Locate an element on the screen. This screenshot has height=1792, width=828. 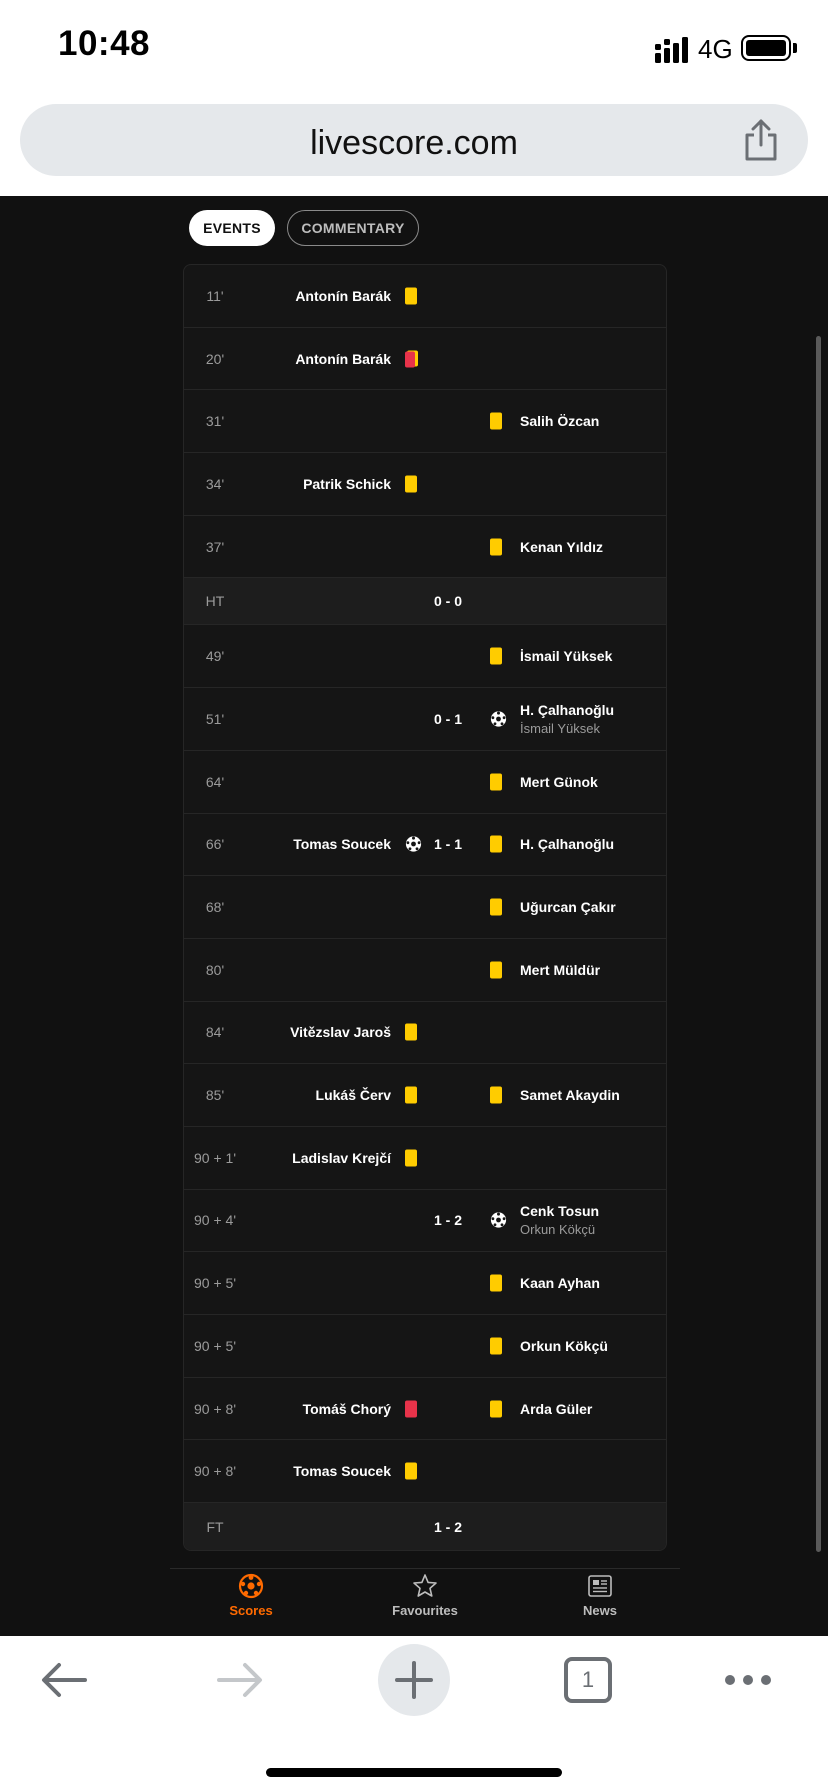
home-player-name: Lukáš Červ is located at coordinates (353, 1095).